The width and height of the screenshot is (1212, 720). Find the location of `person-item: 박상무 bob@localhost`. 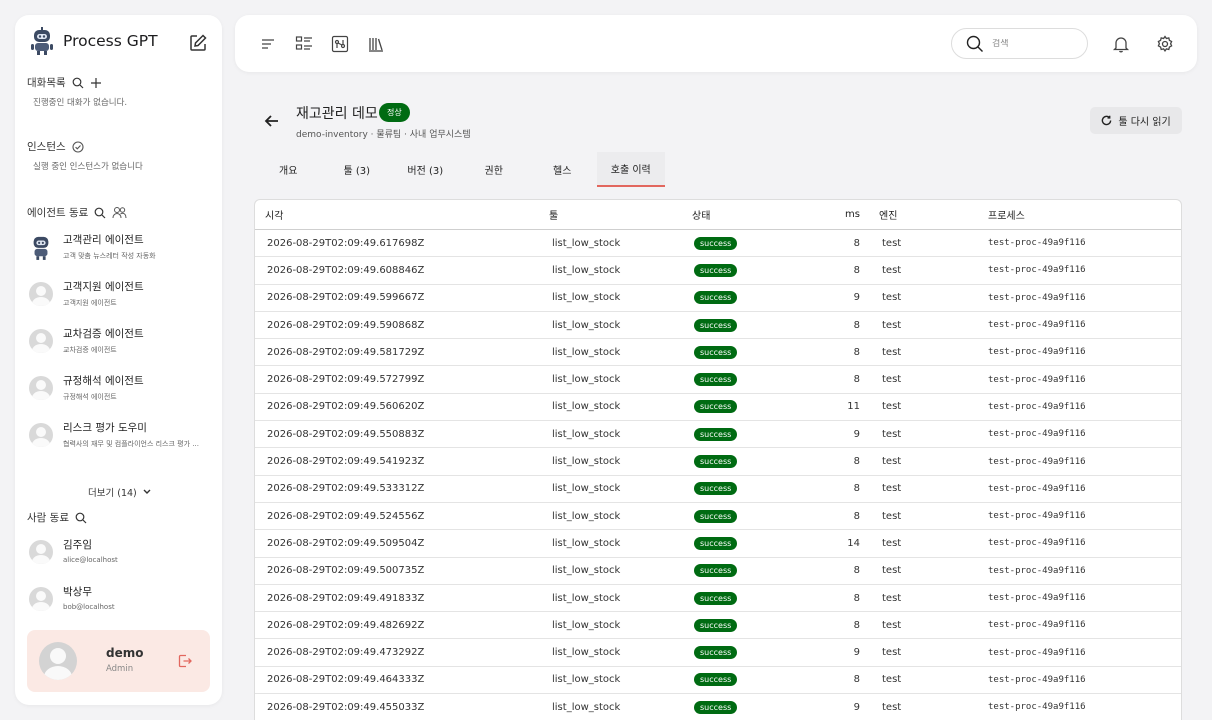

person-item: 박상무 bob@localhost is located at coordinates (121, 602).